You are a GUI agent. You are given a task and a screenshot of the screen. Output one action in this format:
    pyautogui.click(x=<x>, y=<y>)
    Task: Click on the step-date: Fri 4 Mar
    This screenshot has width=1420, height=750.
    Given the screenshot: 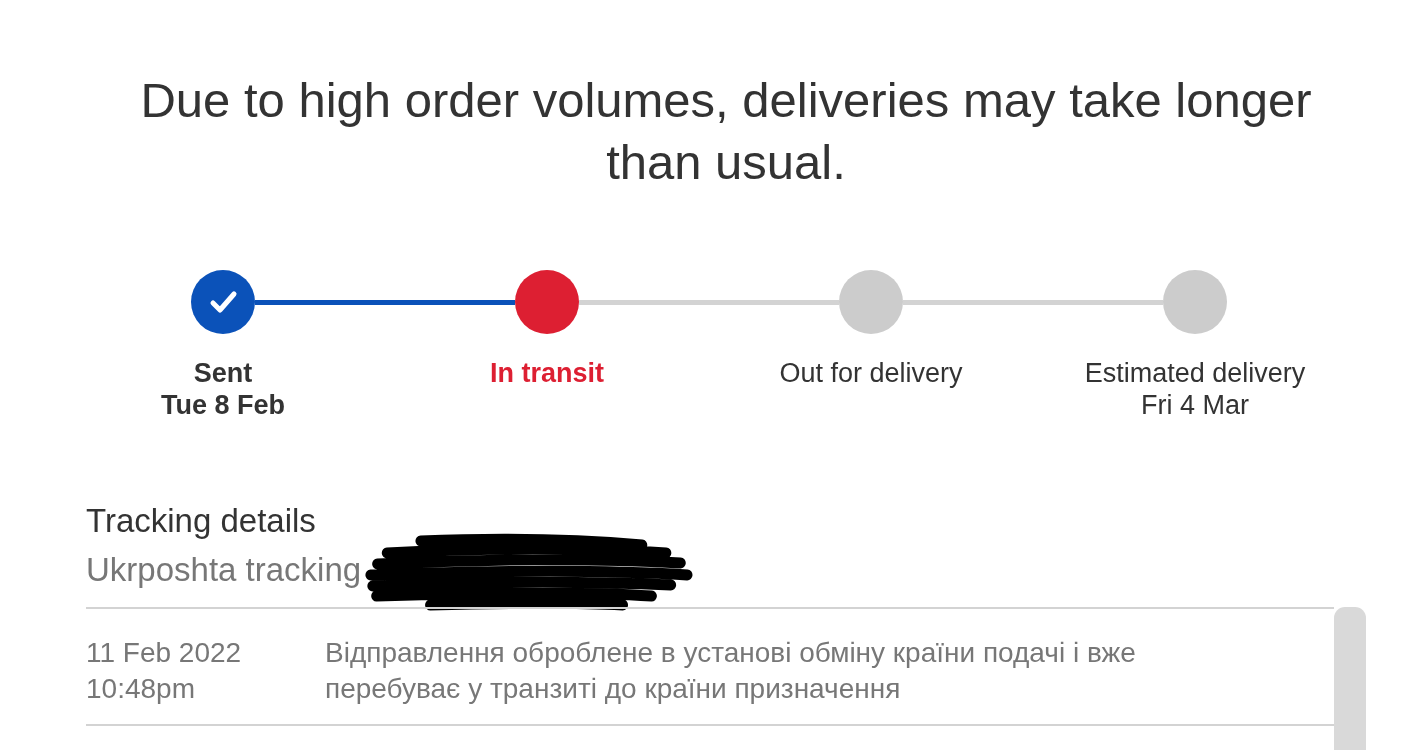 What is the action you would take?
    pyautogui.click(x=1195, y=405)
    